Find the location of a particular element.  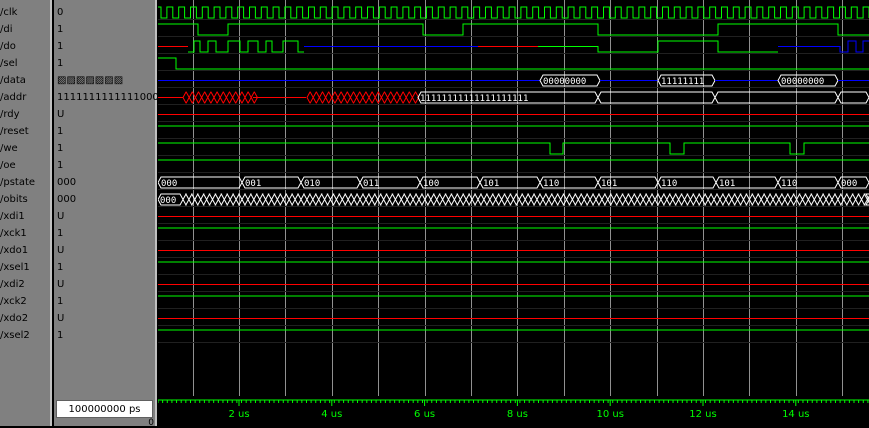

signal-name-xck1: /xck1 is located at coordinates (25, 233).